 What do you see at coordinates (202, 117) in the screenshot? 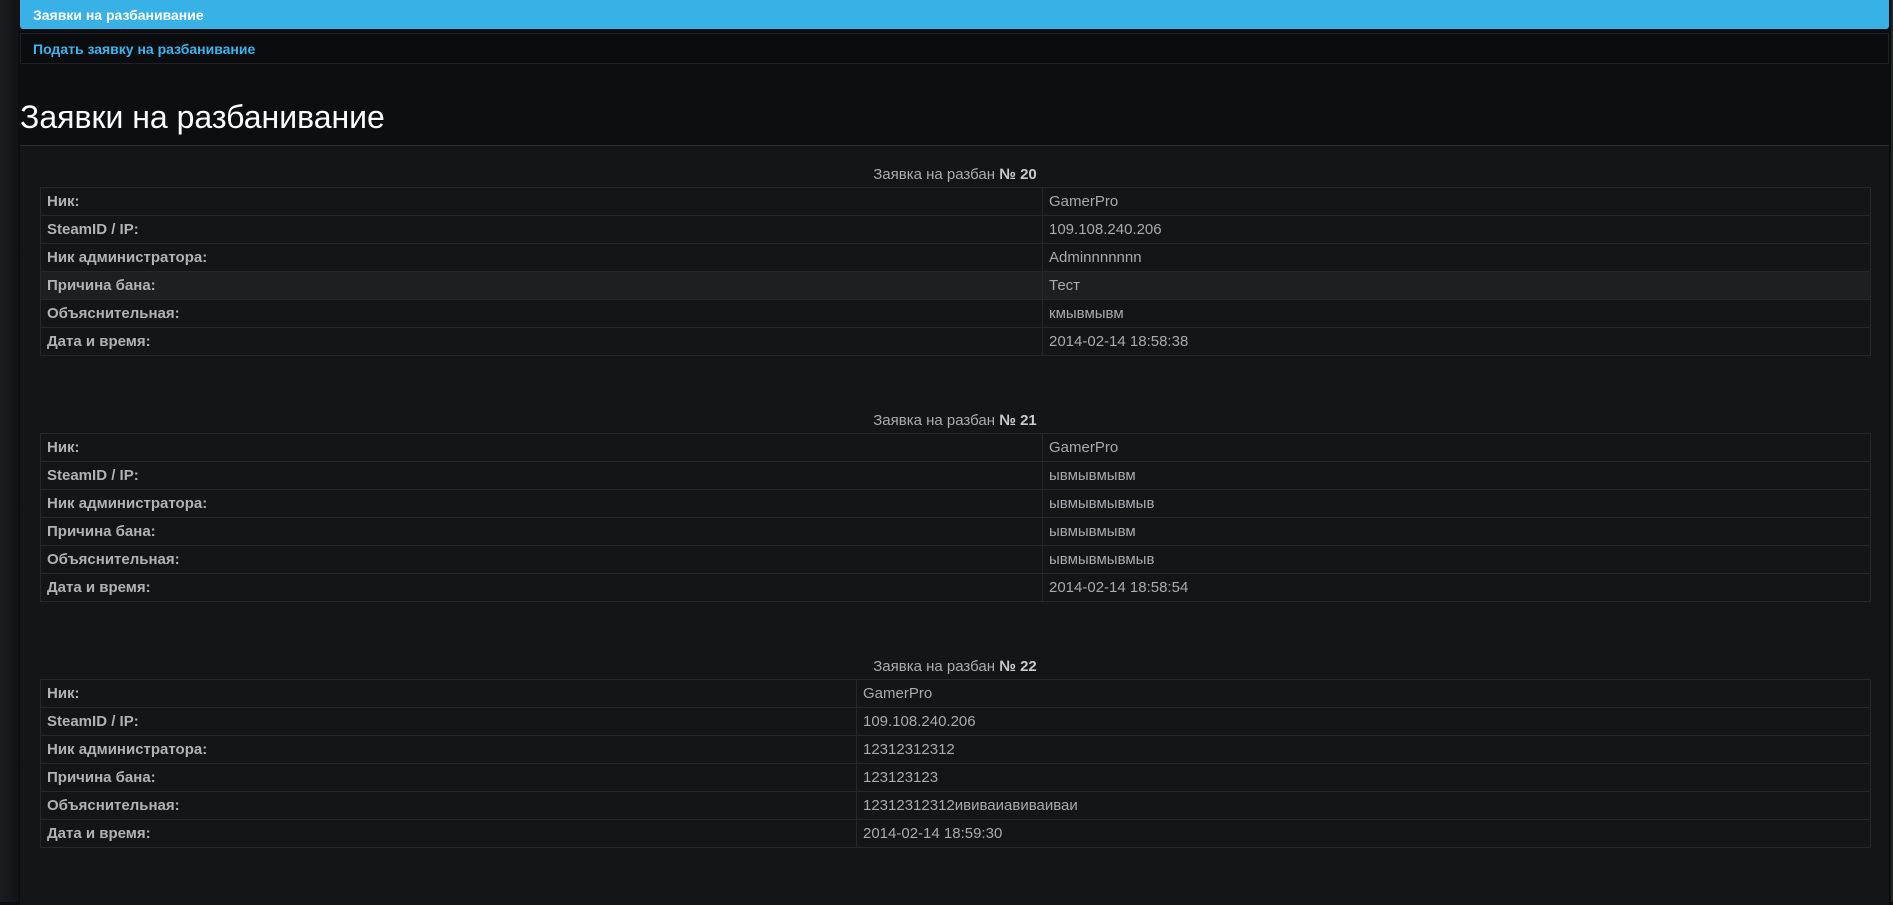
I see `page-title: Заявки на разбанивание` at bounding box center [202, 117].